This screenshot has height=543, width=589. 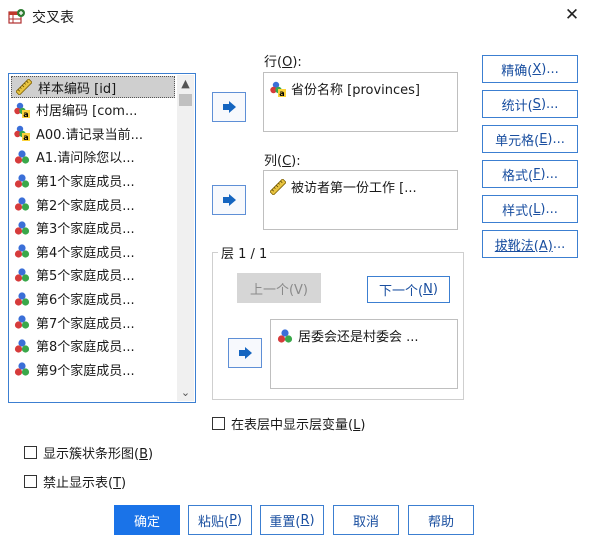 I want to click on reset-button: 重置(R), so click(x=292, y=520).